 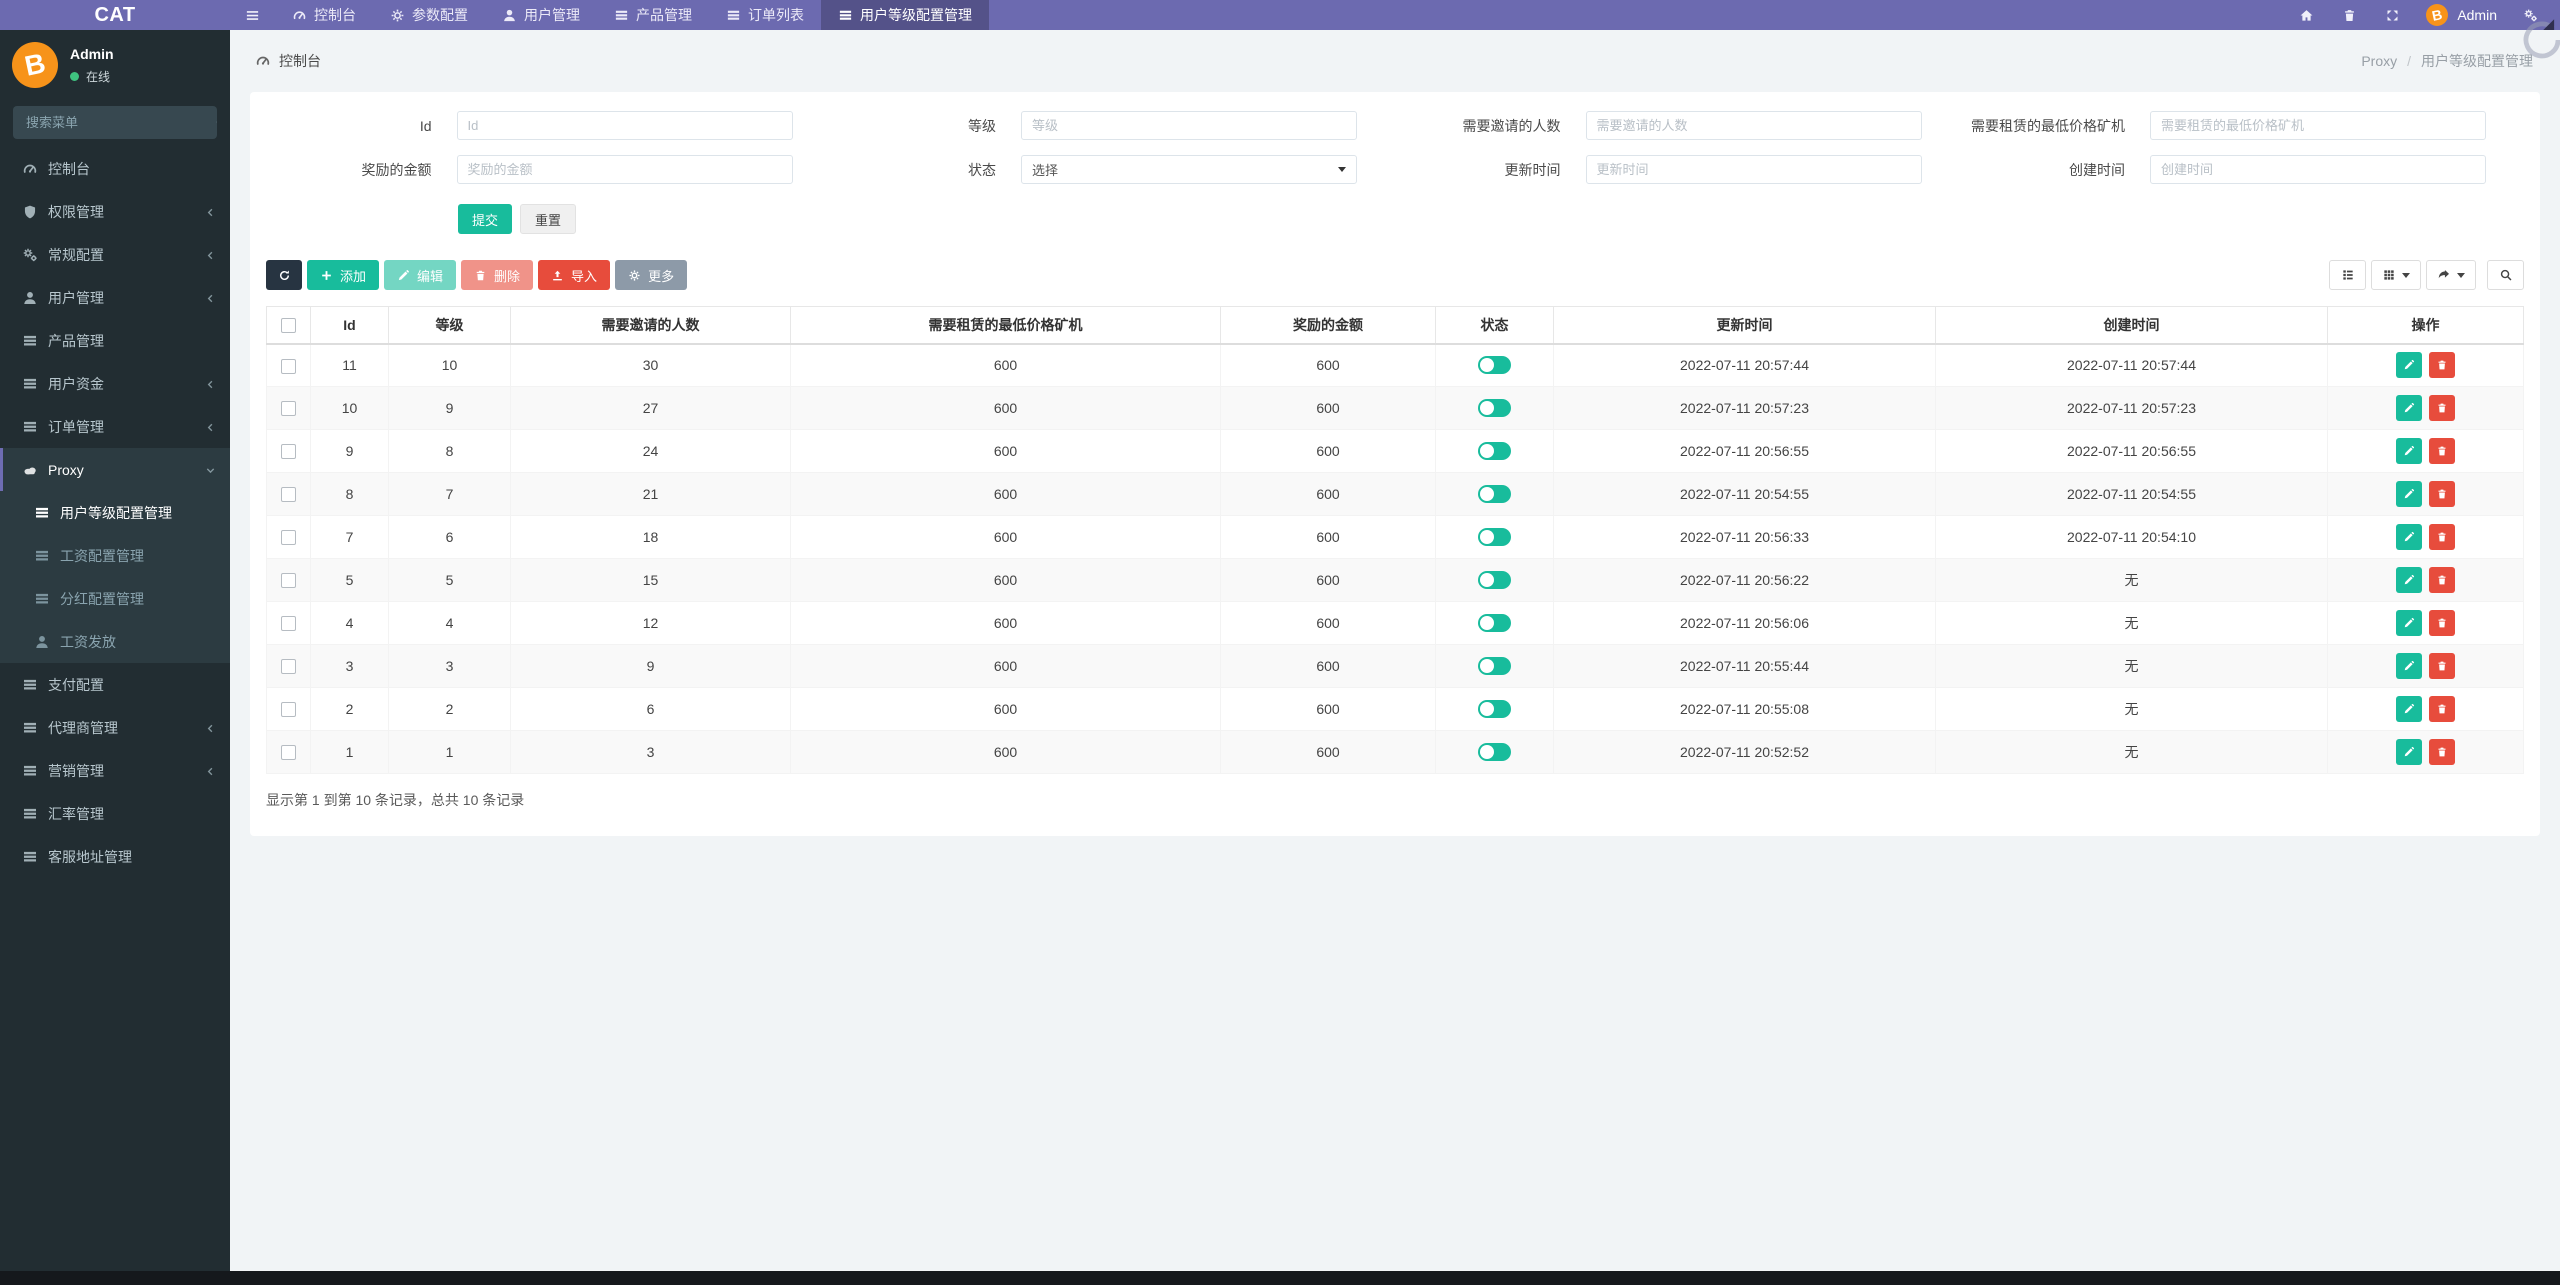 What do you see at coordinates (115, 254) in the screenshot?
I see `sidebar-item-general-config: 常规配置` at bounding box center [115, 254].